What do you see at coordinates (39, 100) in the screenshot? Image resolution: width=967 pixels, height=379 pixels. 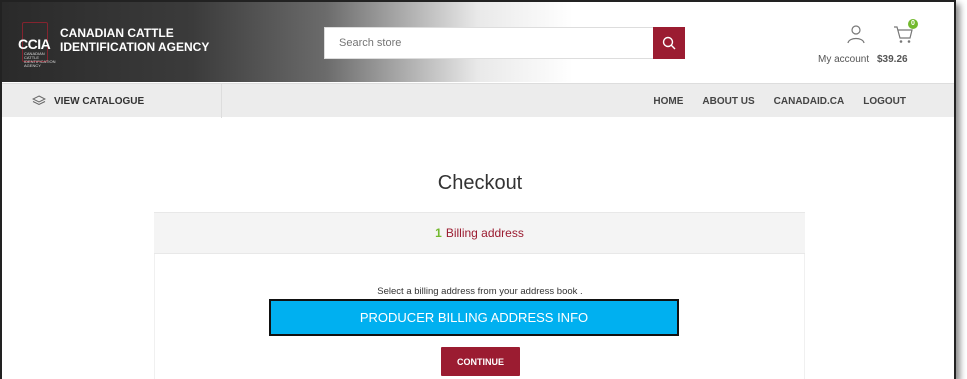 I see `layers-icon` at bounding box center [39, 100].